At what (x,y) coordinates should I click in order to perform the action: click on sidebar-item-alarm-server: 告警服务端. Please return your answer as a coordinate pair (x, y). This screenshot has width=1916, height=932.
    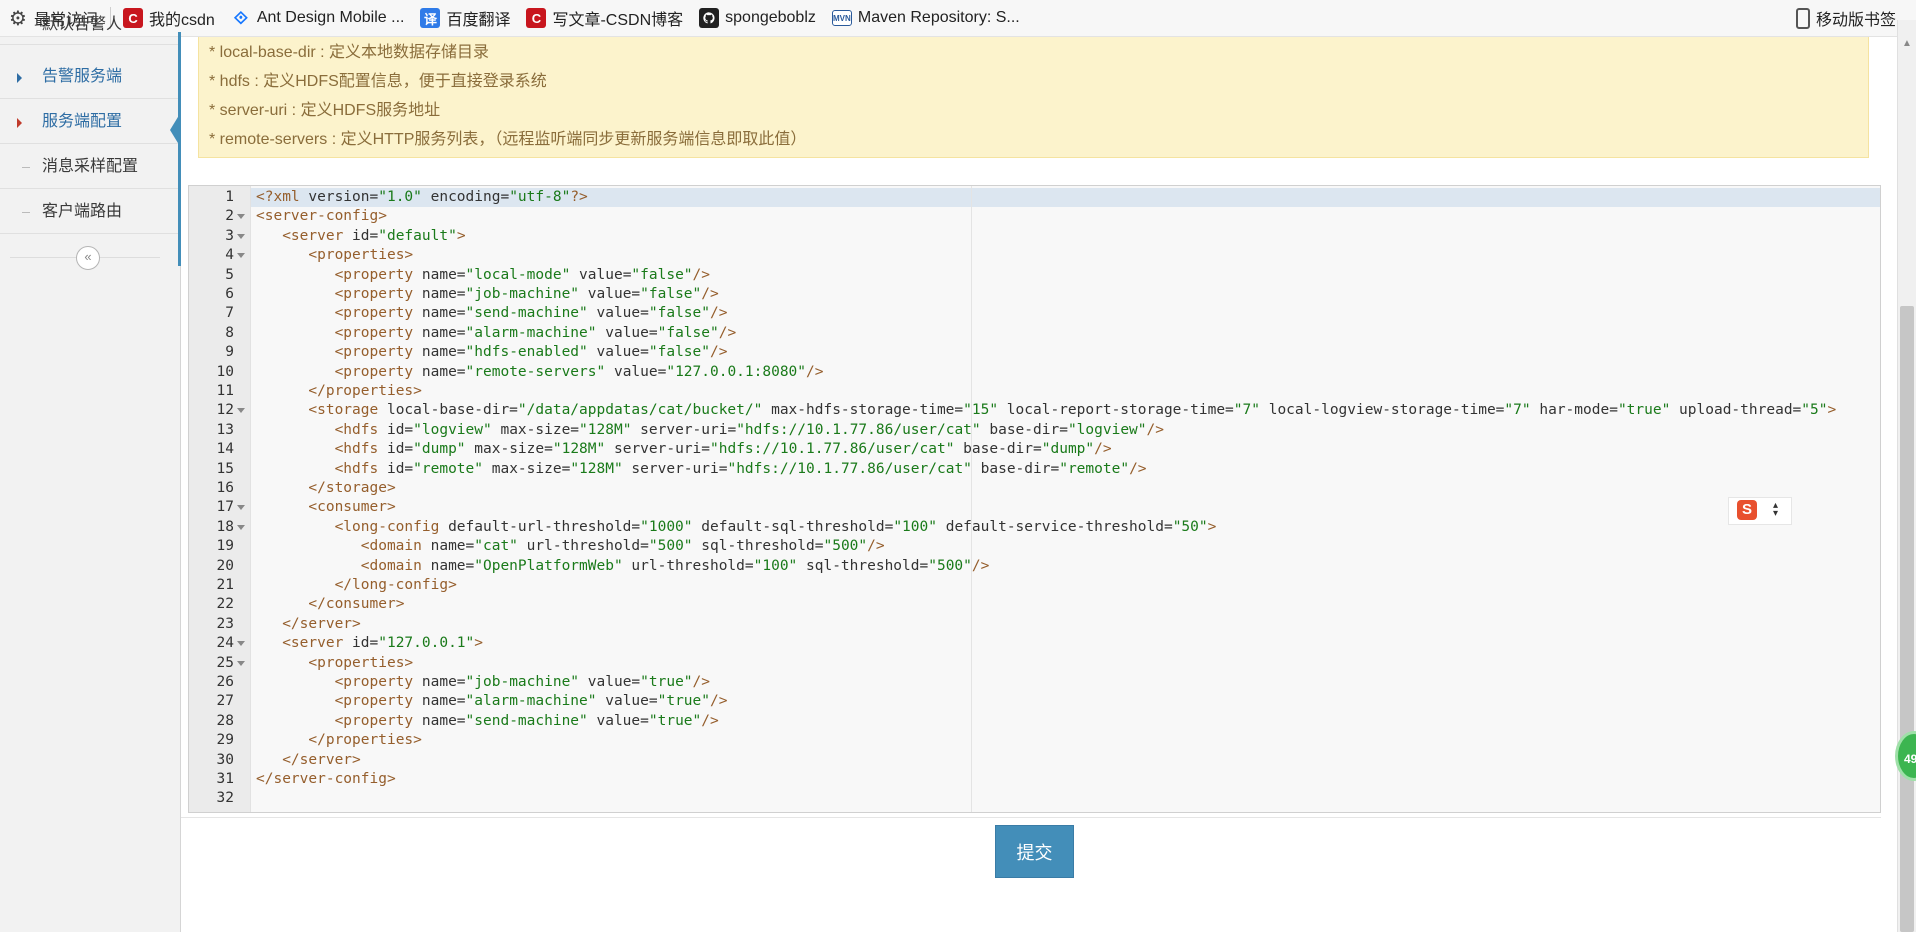
    Looking at the image, I should click on (90, 77).